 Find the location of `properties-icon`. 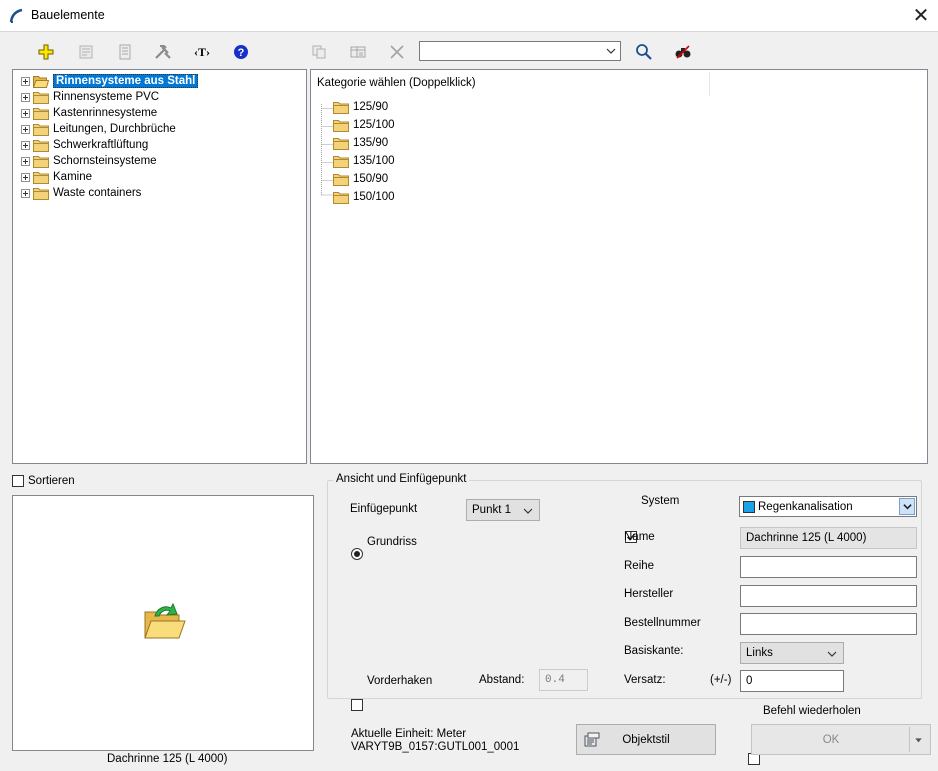

properties-icon is located at coordinates (86, 52).